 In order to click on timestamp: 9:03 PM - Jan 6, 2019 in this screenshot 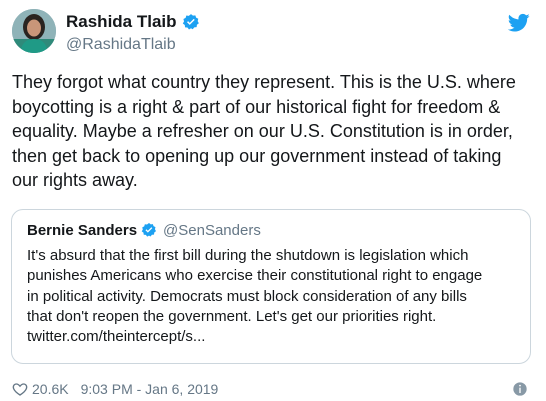, I will do `click(150, 389)`.